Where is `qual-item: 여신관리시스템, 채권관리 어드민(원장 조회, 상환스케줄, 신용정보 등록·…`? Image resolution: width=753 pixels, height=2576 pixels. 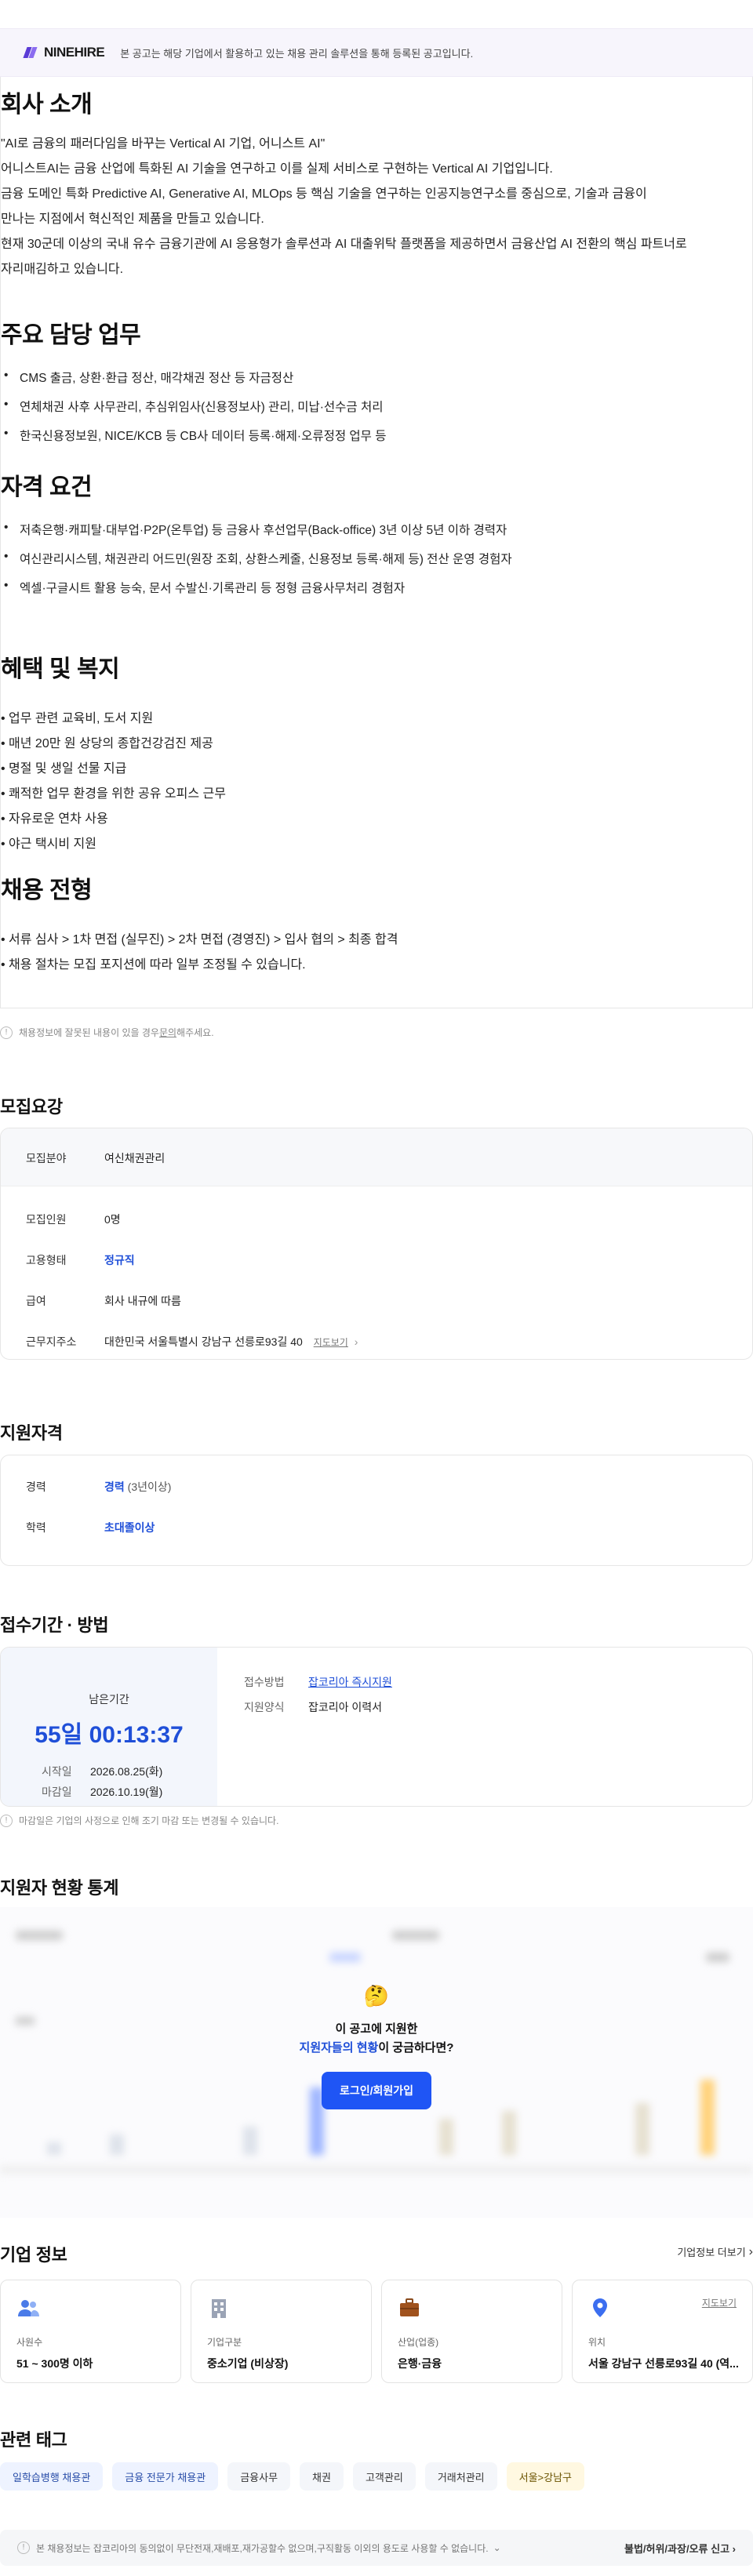
qual-item: 여신관리시스템, 채권관리 어드민(원장 조회, 상환스케줄, 신용정보 등록·… is located at coordinates (258, 558).